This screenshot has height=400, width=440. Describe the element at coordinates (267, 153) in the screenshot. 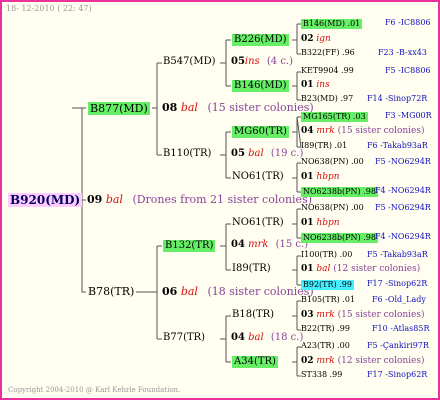

I see `gen2-info: 05 bal (19 c.)` at that location.